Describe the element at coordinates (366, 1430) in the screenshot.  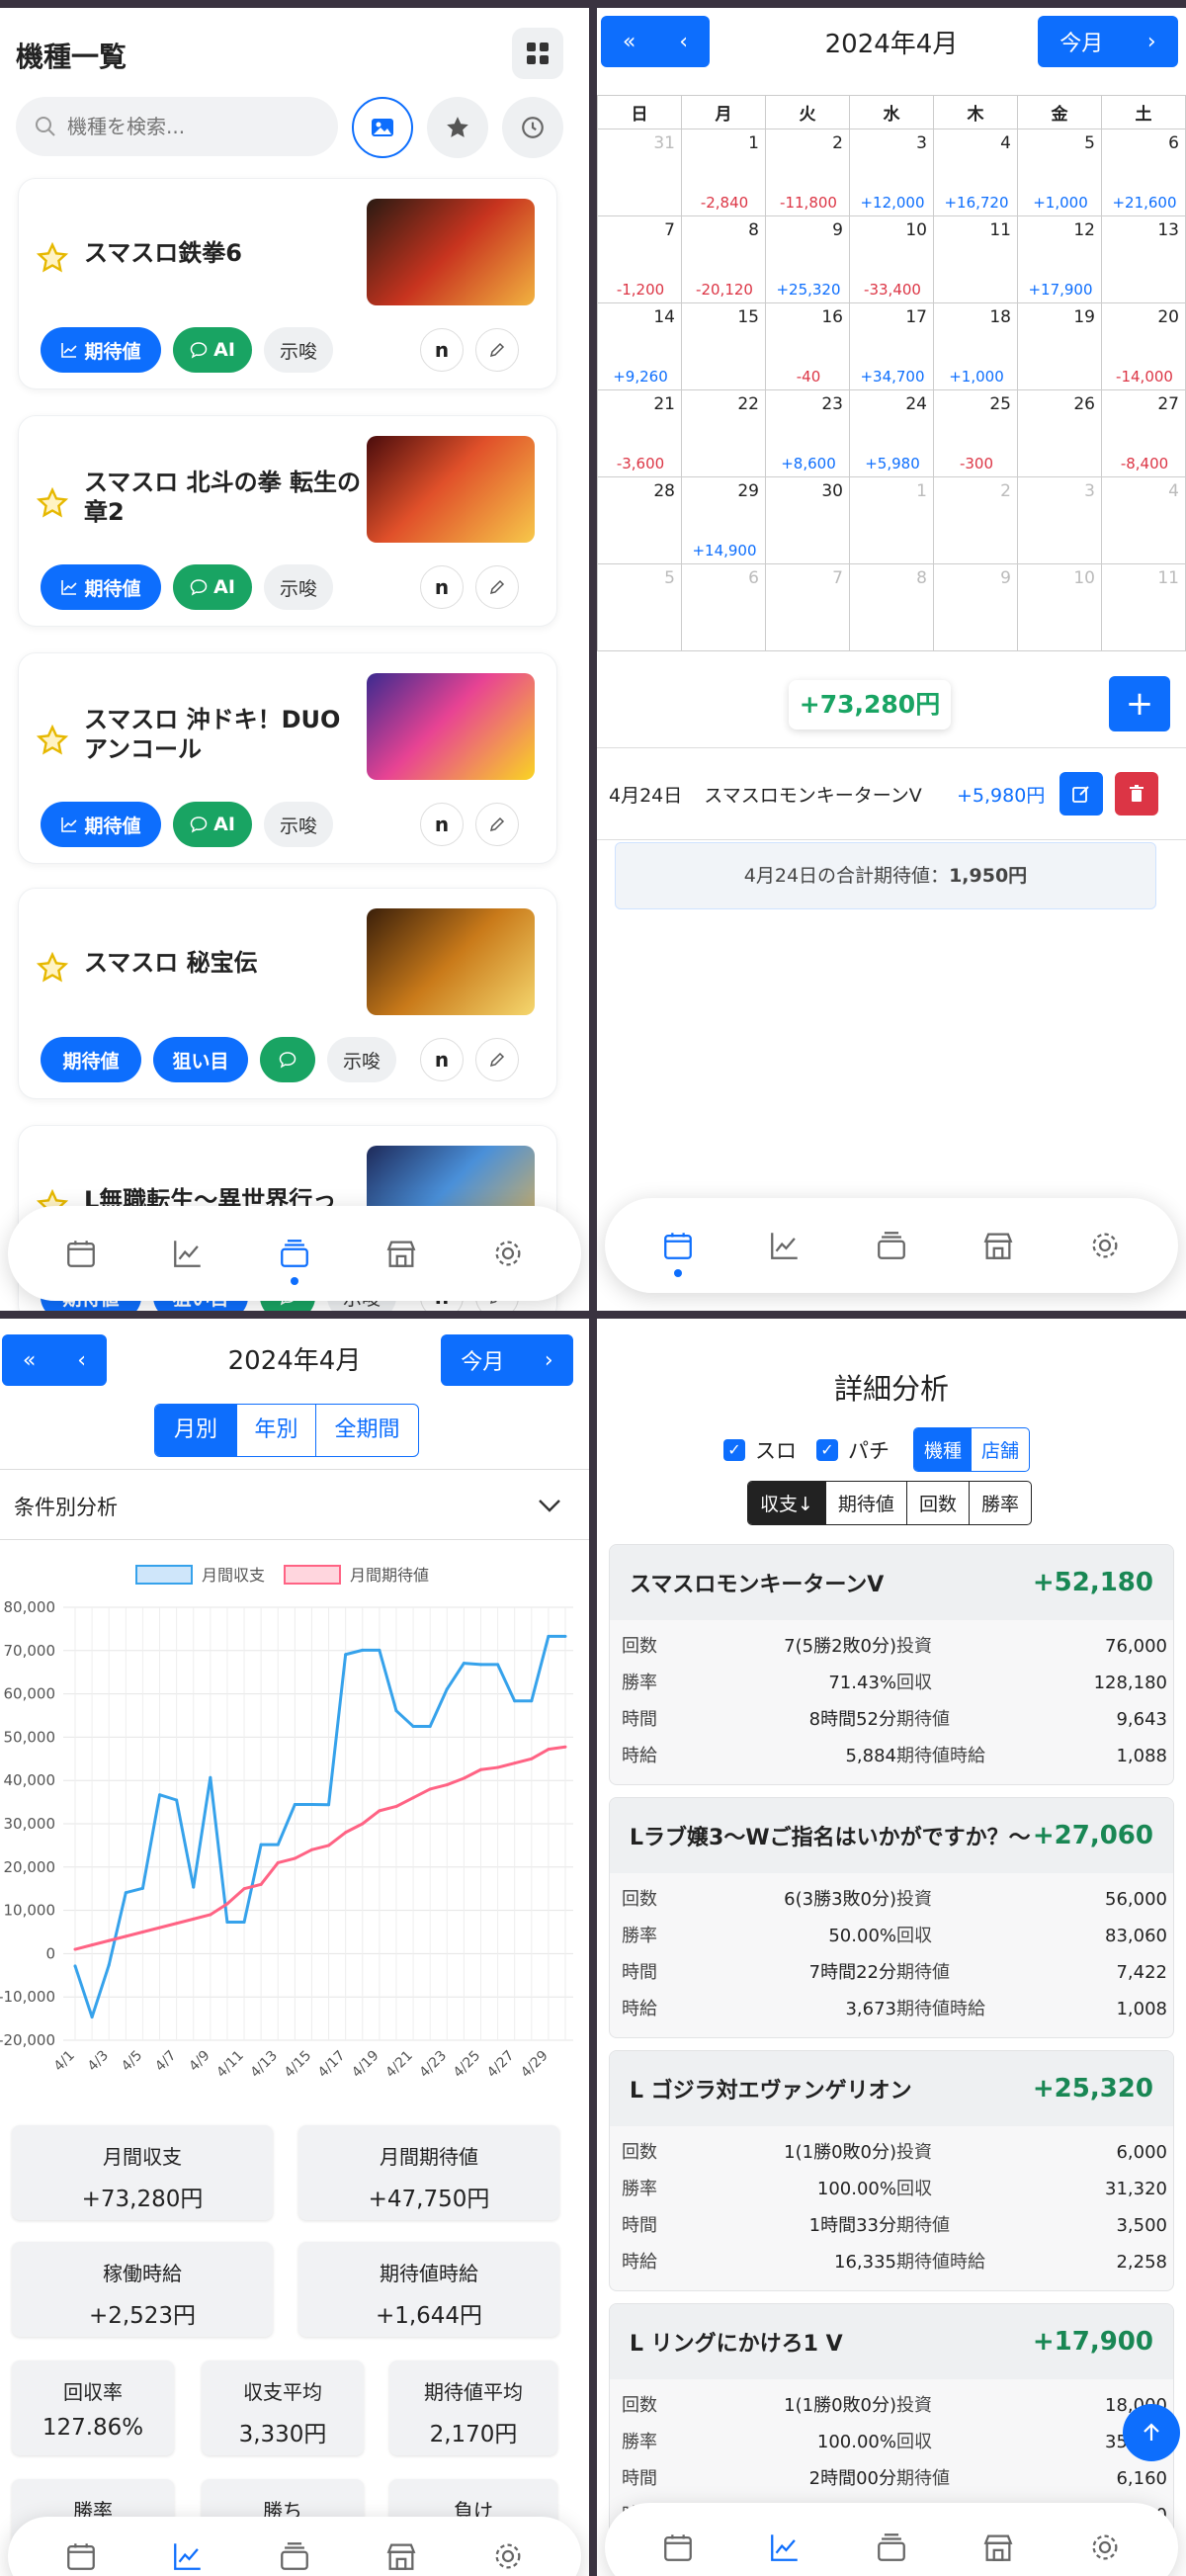
I see `tab-all-time: 全期間` at that location.